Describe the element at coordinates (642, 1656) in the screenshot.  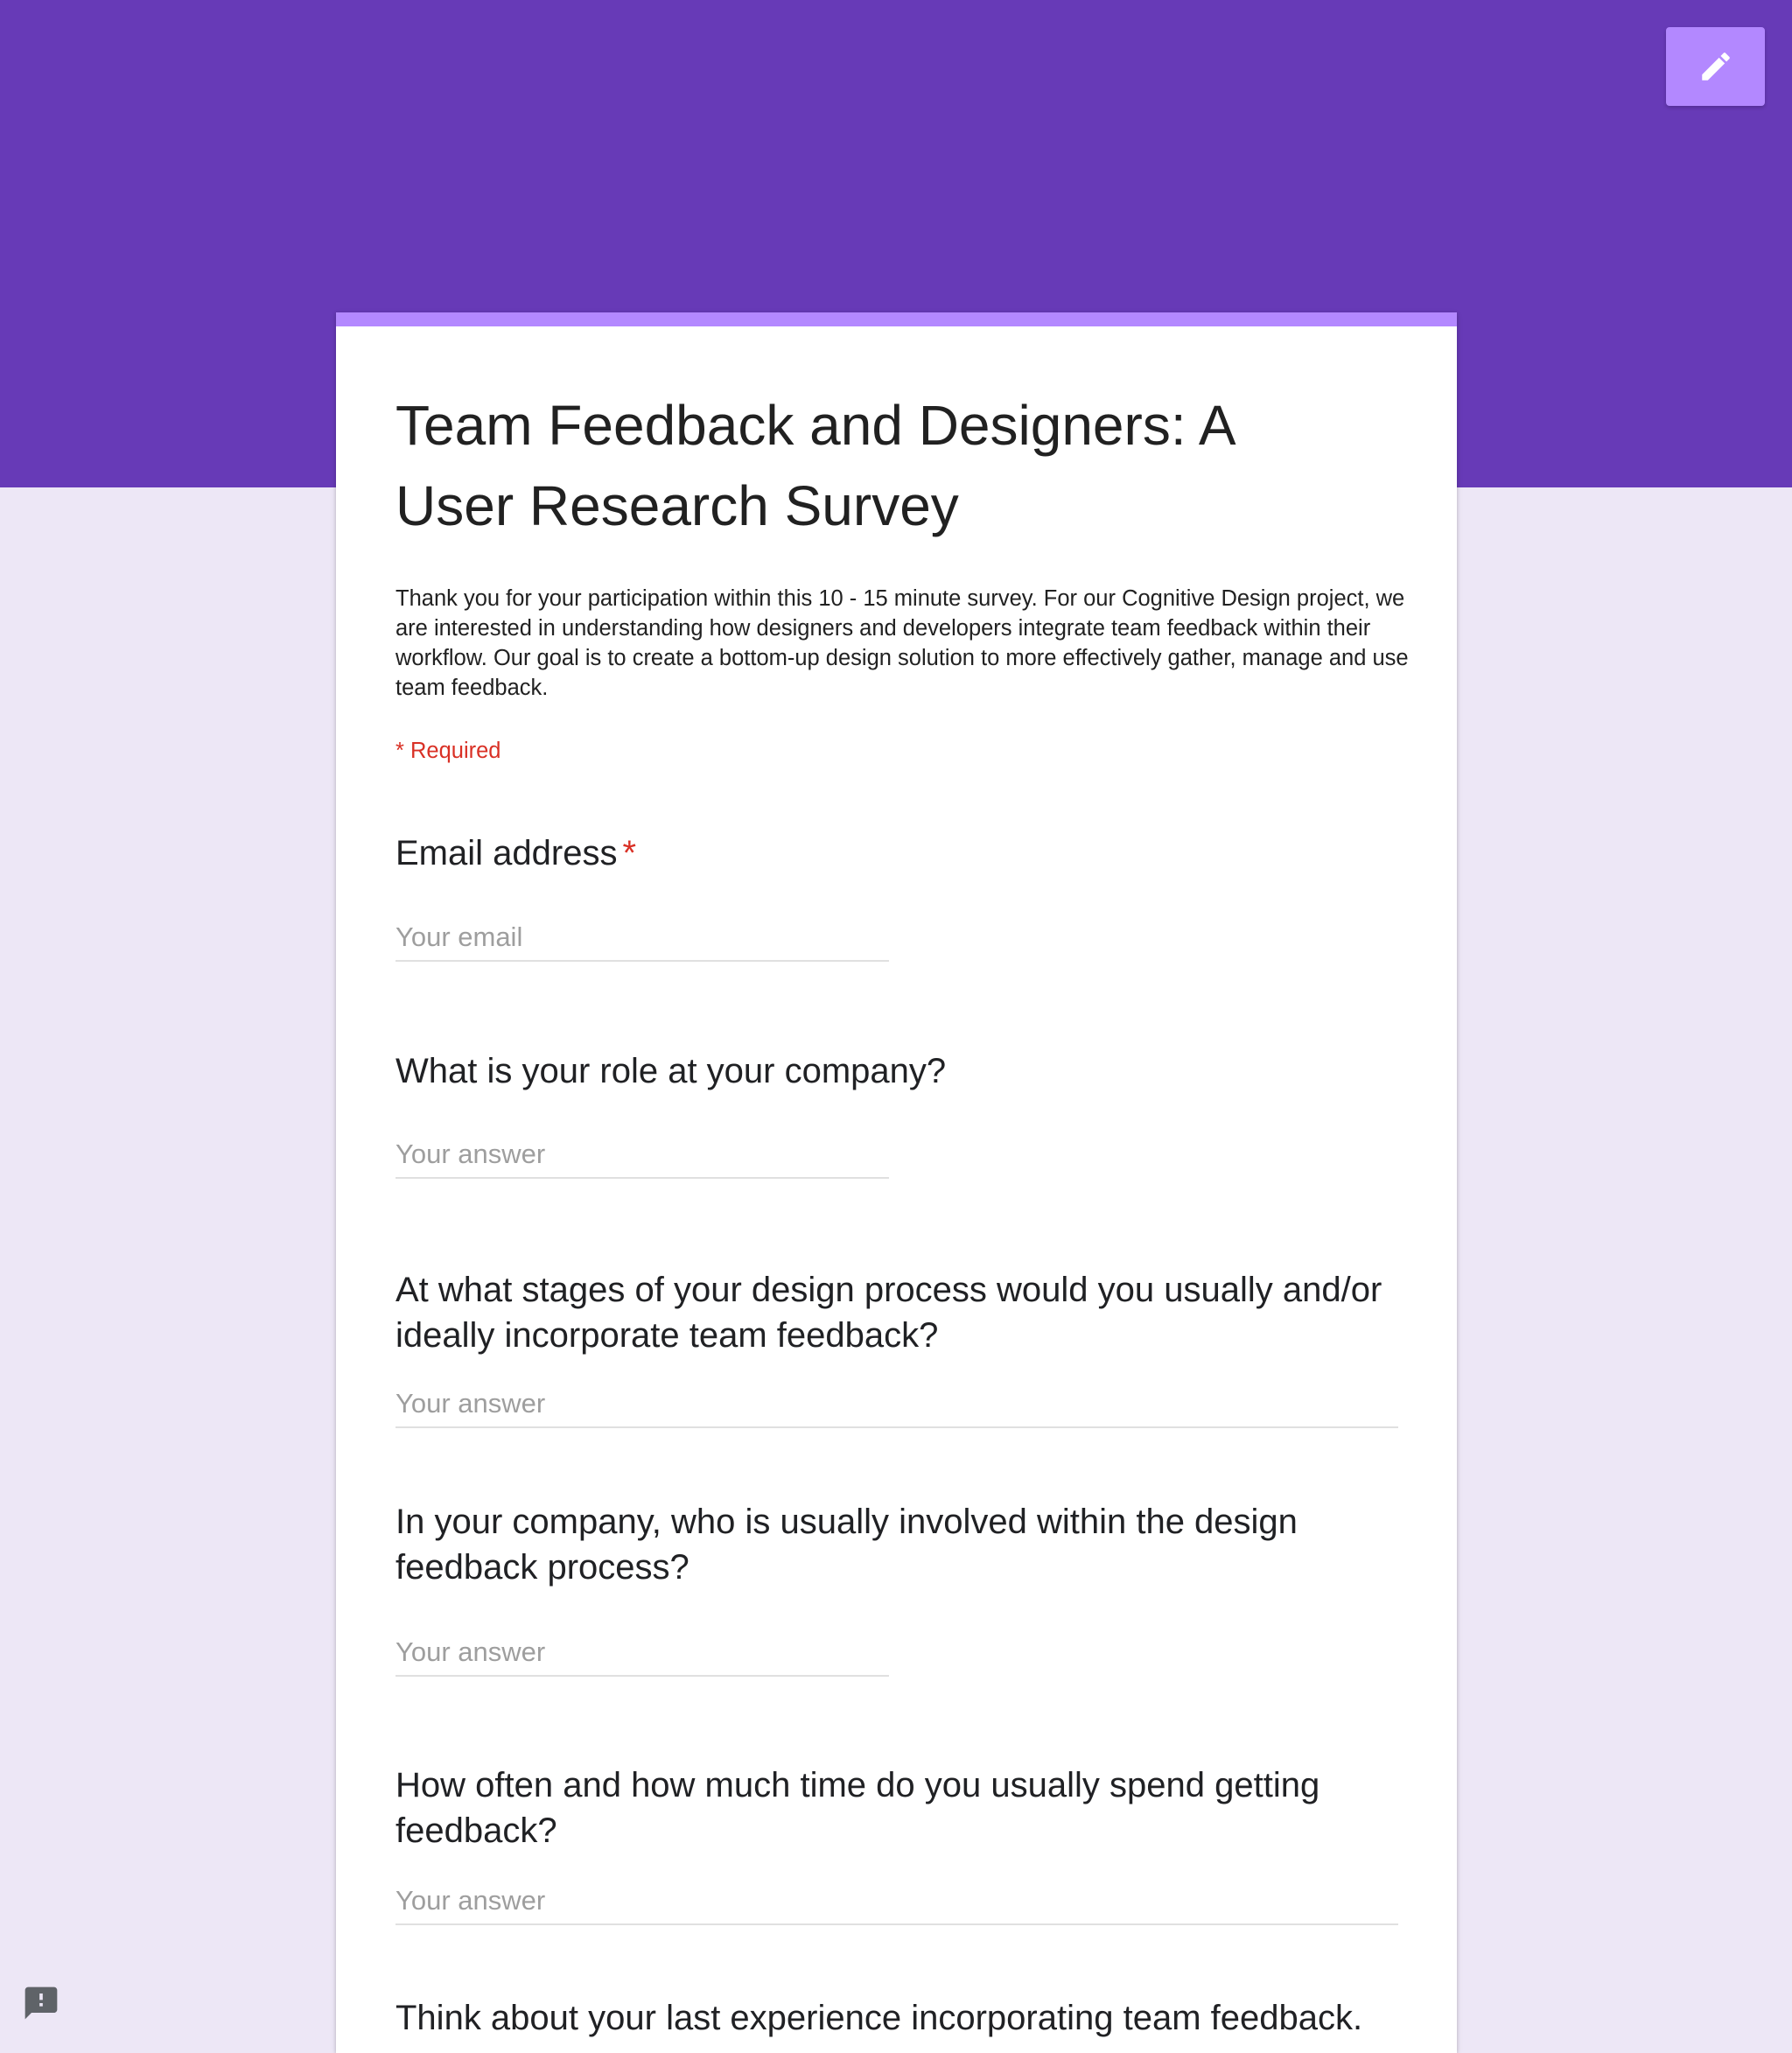
I see `involved-answer-input: Your answer` at that location.